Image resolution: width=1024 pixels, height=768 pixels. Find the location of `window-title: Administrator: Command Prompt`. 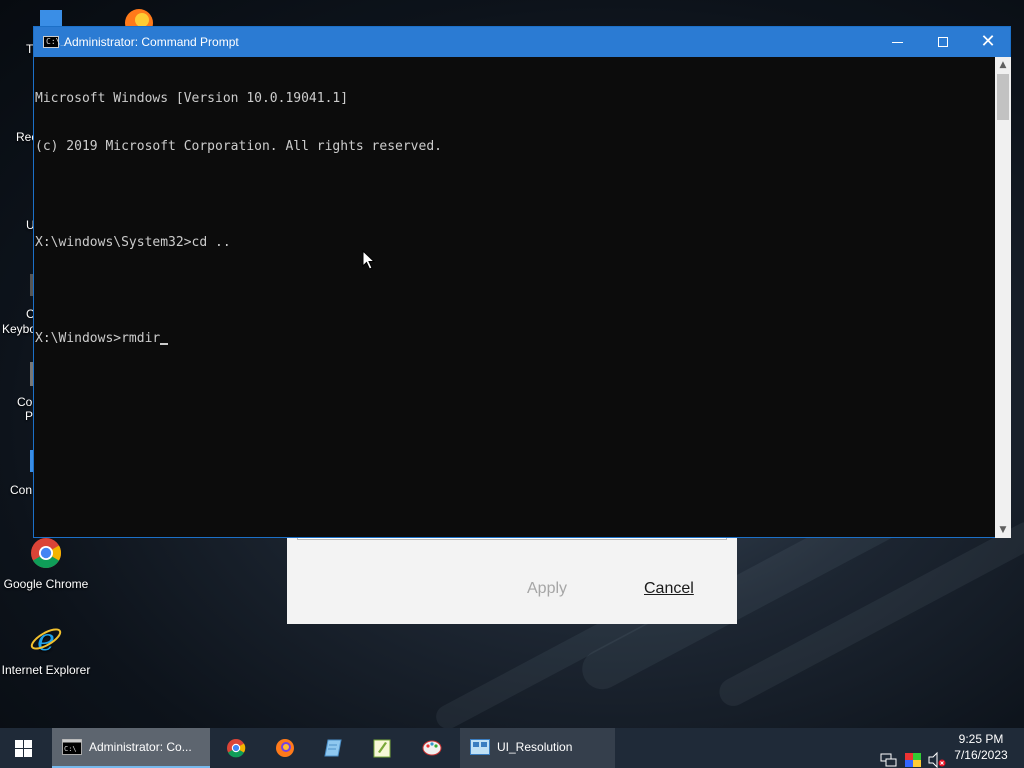

window-title: Administrator: Command Prompt is located at coordinates (151, 42).